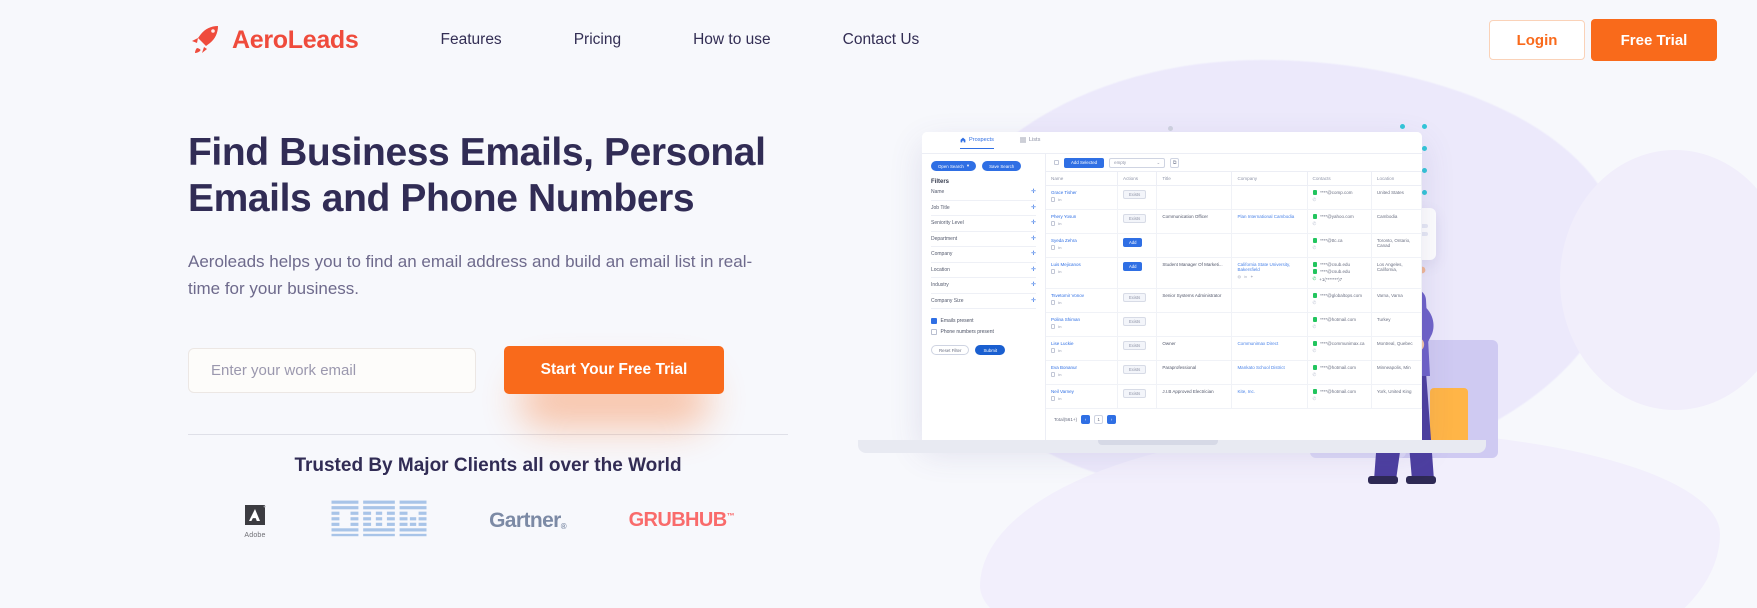 Image resolution: width=1757 pixels, height=608 pixels. Describe the element at coordinates (1175, 162) in the screenshot. I see `export-icon: ⧉` at that location.